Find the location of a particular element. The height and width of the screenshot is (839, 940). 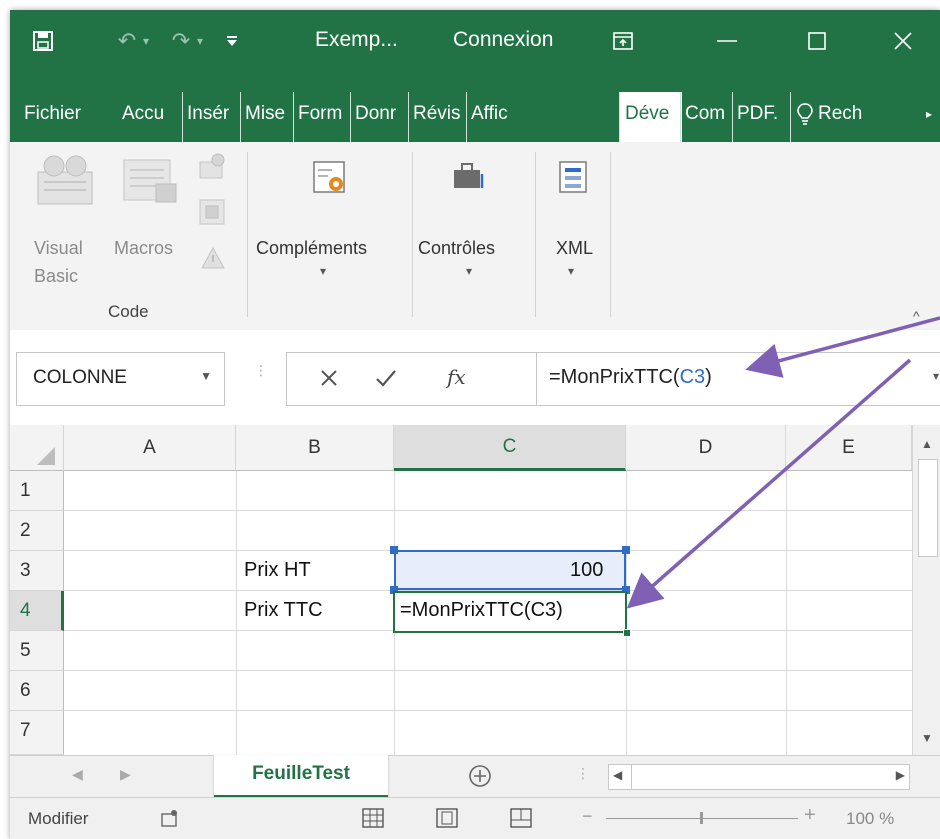

cell-c4: =MonPrixTTC(C3) is located at coordinates (481, 610).